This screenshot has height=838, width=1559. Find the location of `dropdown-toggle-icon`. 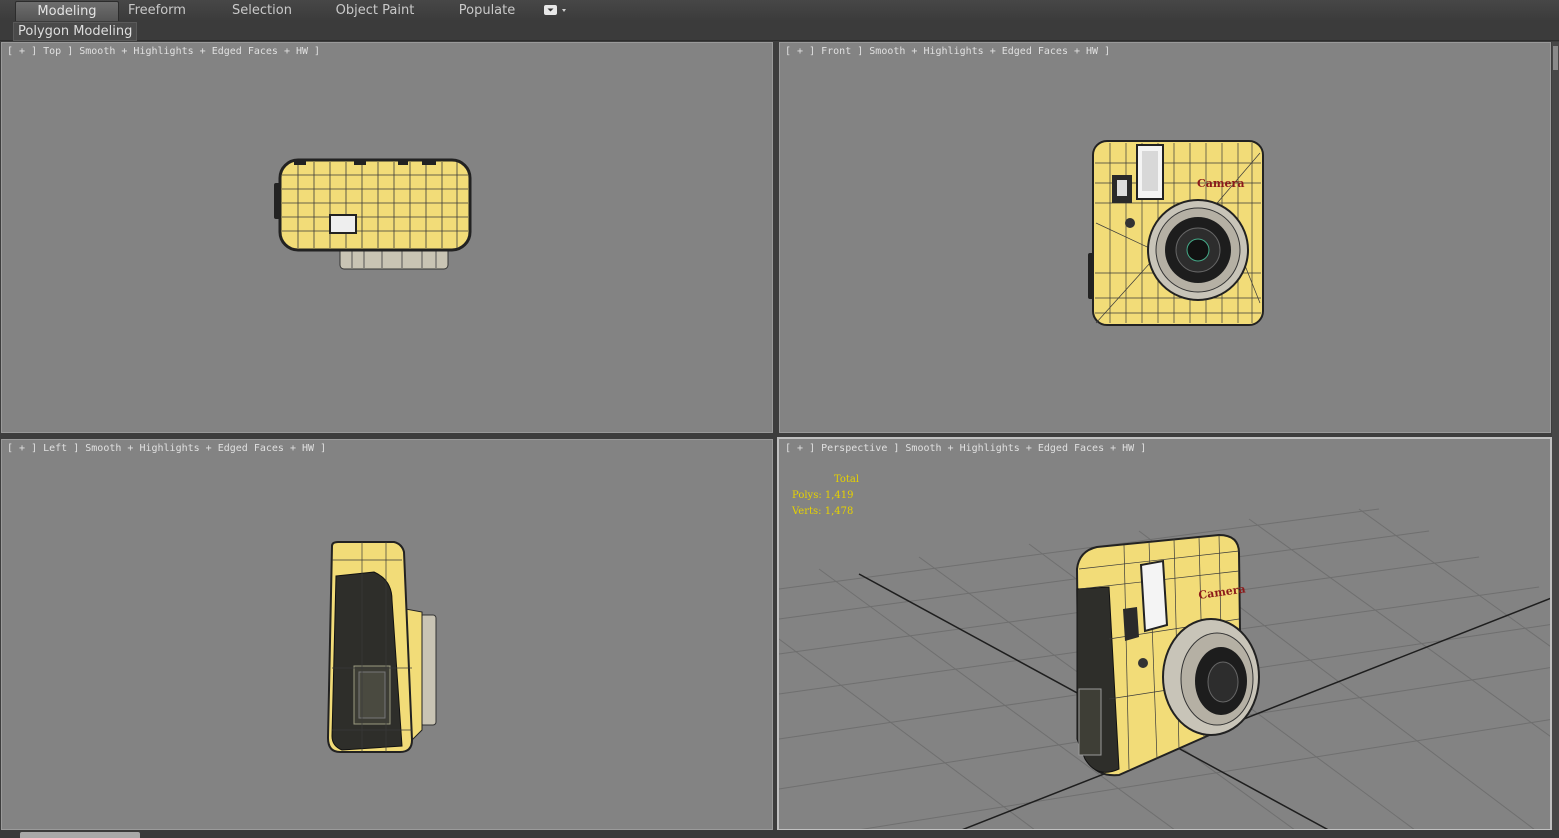

dropdown-toggle-icon is located at coordinates (556, 10).